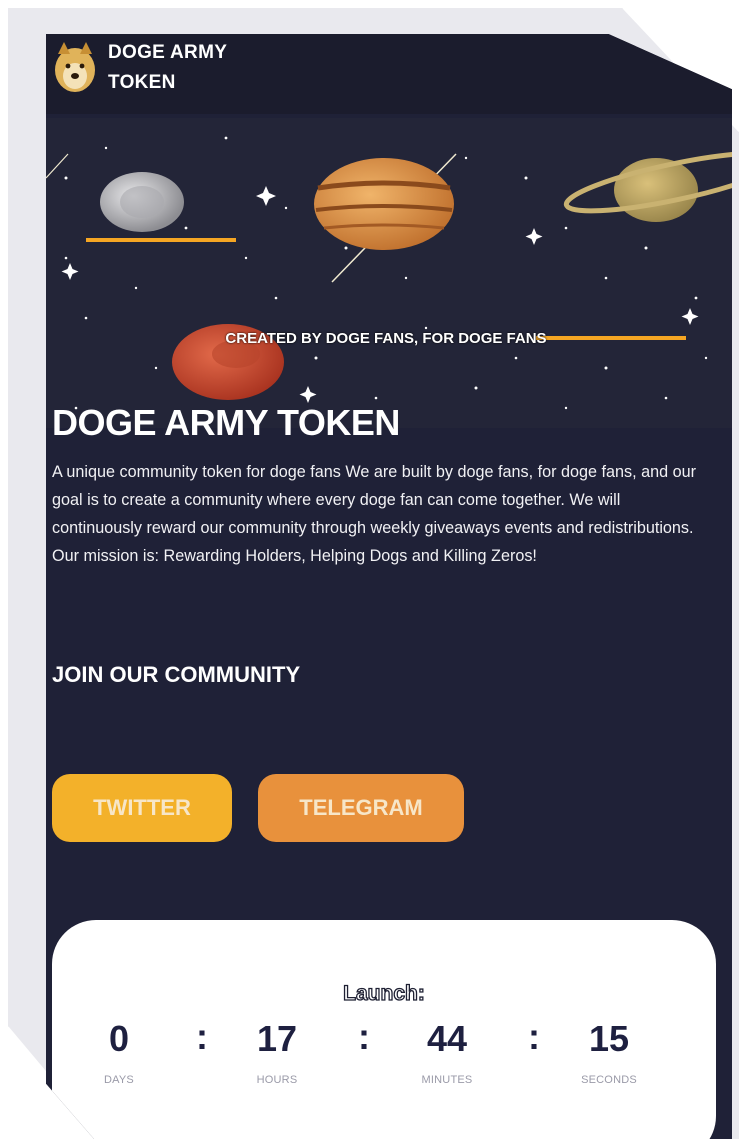 This screenshot has height=1147, width=747. Describe the element at coordinates (226, 422) in the screenshot. I see `page-title: DOGE ARMY TOKEN` at that location.